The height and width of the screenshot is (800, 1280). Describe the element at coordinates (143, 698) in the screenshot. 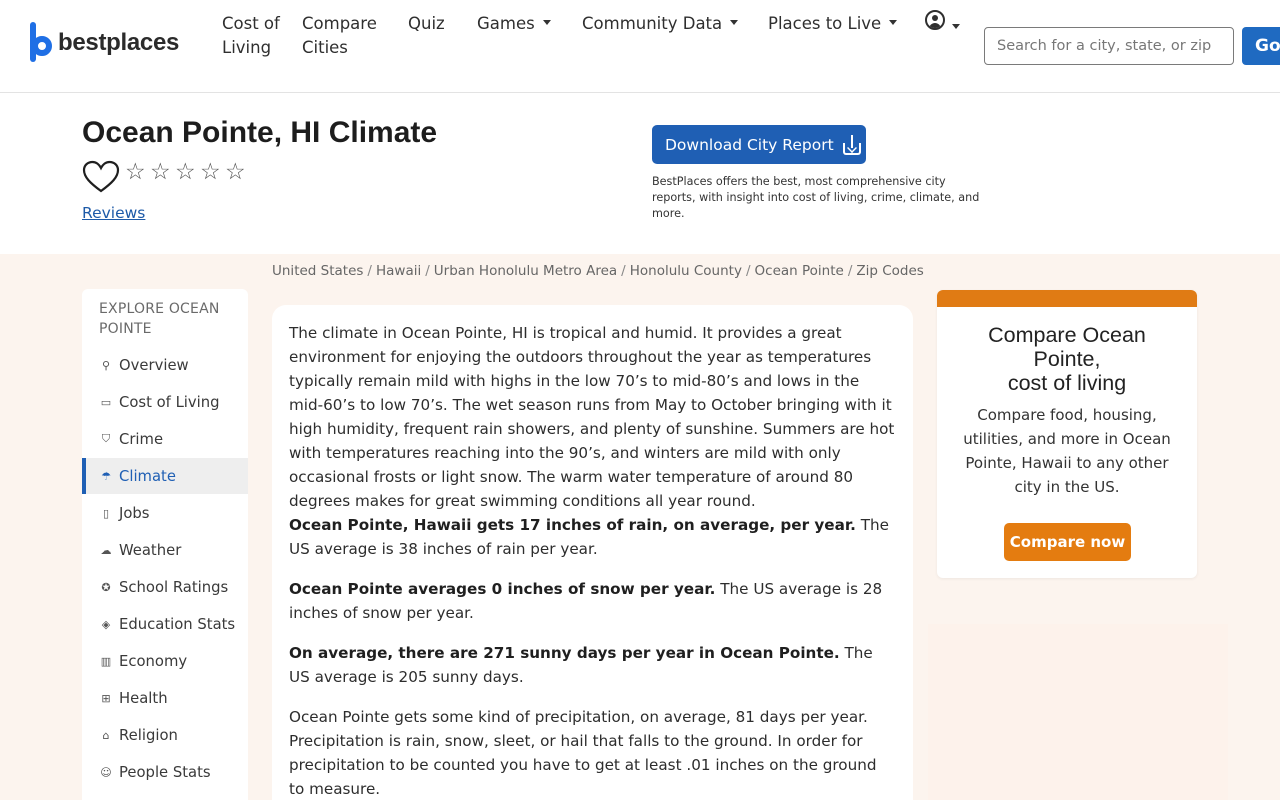

I see `sidebar-item-label: Health` at that location.